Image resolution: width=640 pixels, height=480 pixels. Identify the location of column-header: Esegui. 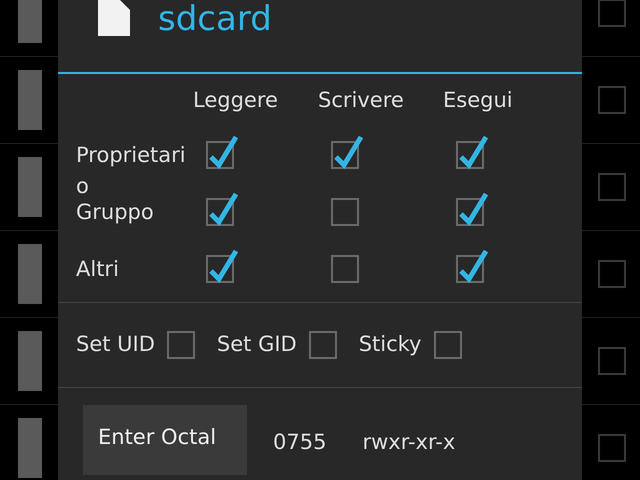
(478, 100).